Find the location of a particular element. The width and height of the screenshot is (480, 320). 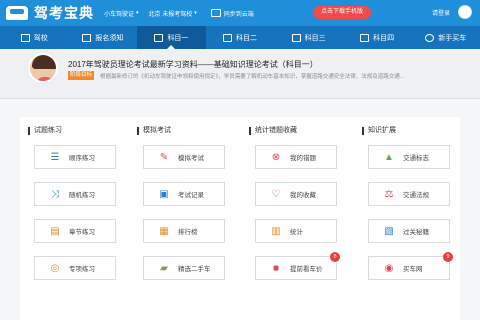

card-label: 精选二手车 is located at coordinates (194, 269).